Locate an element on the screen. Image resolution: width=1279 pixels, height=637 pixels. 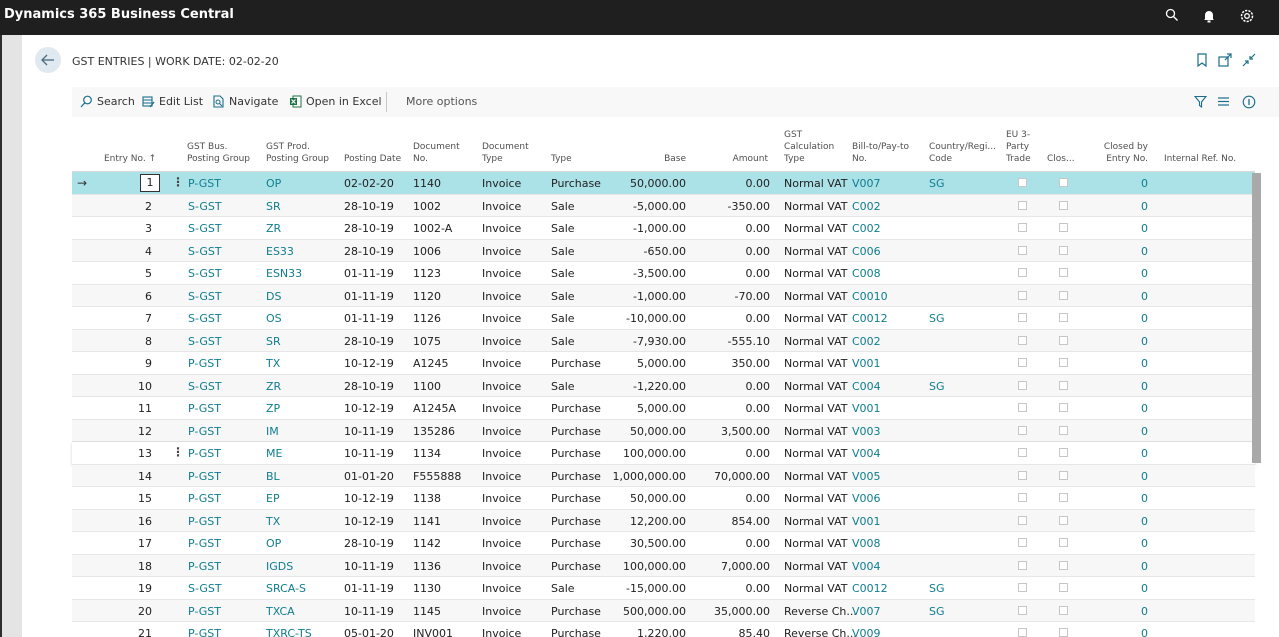
cell-entry-no: 9 is located at coordinates (137, 363).